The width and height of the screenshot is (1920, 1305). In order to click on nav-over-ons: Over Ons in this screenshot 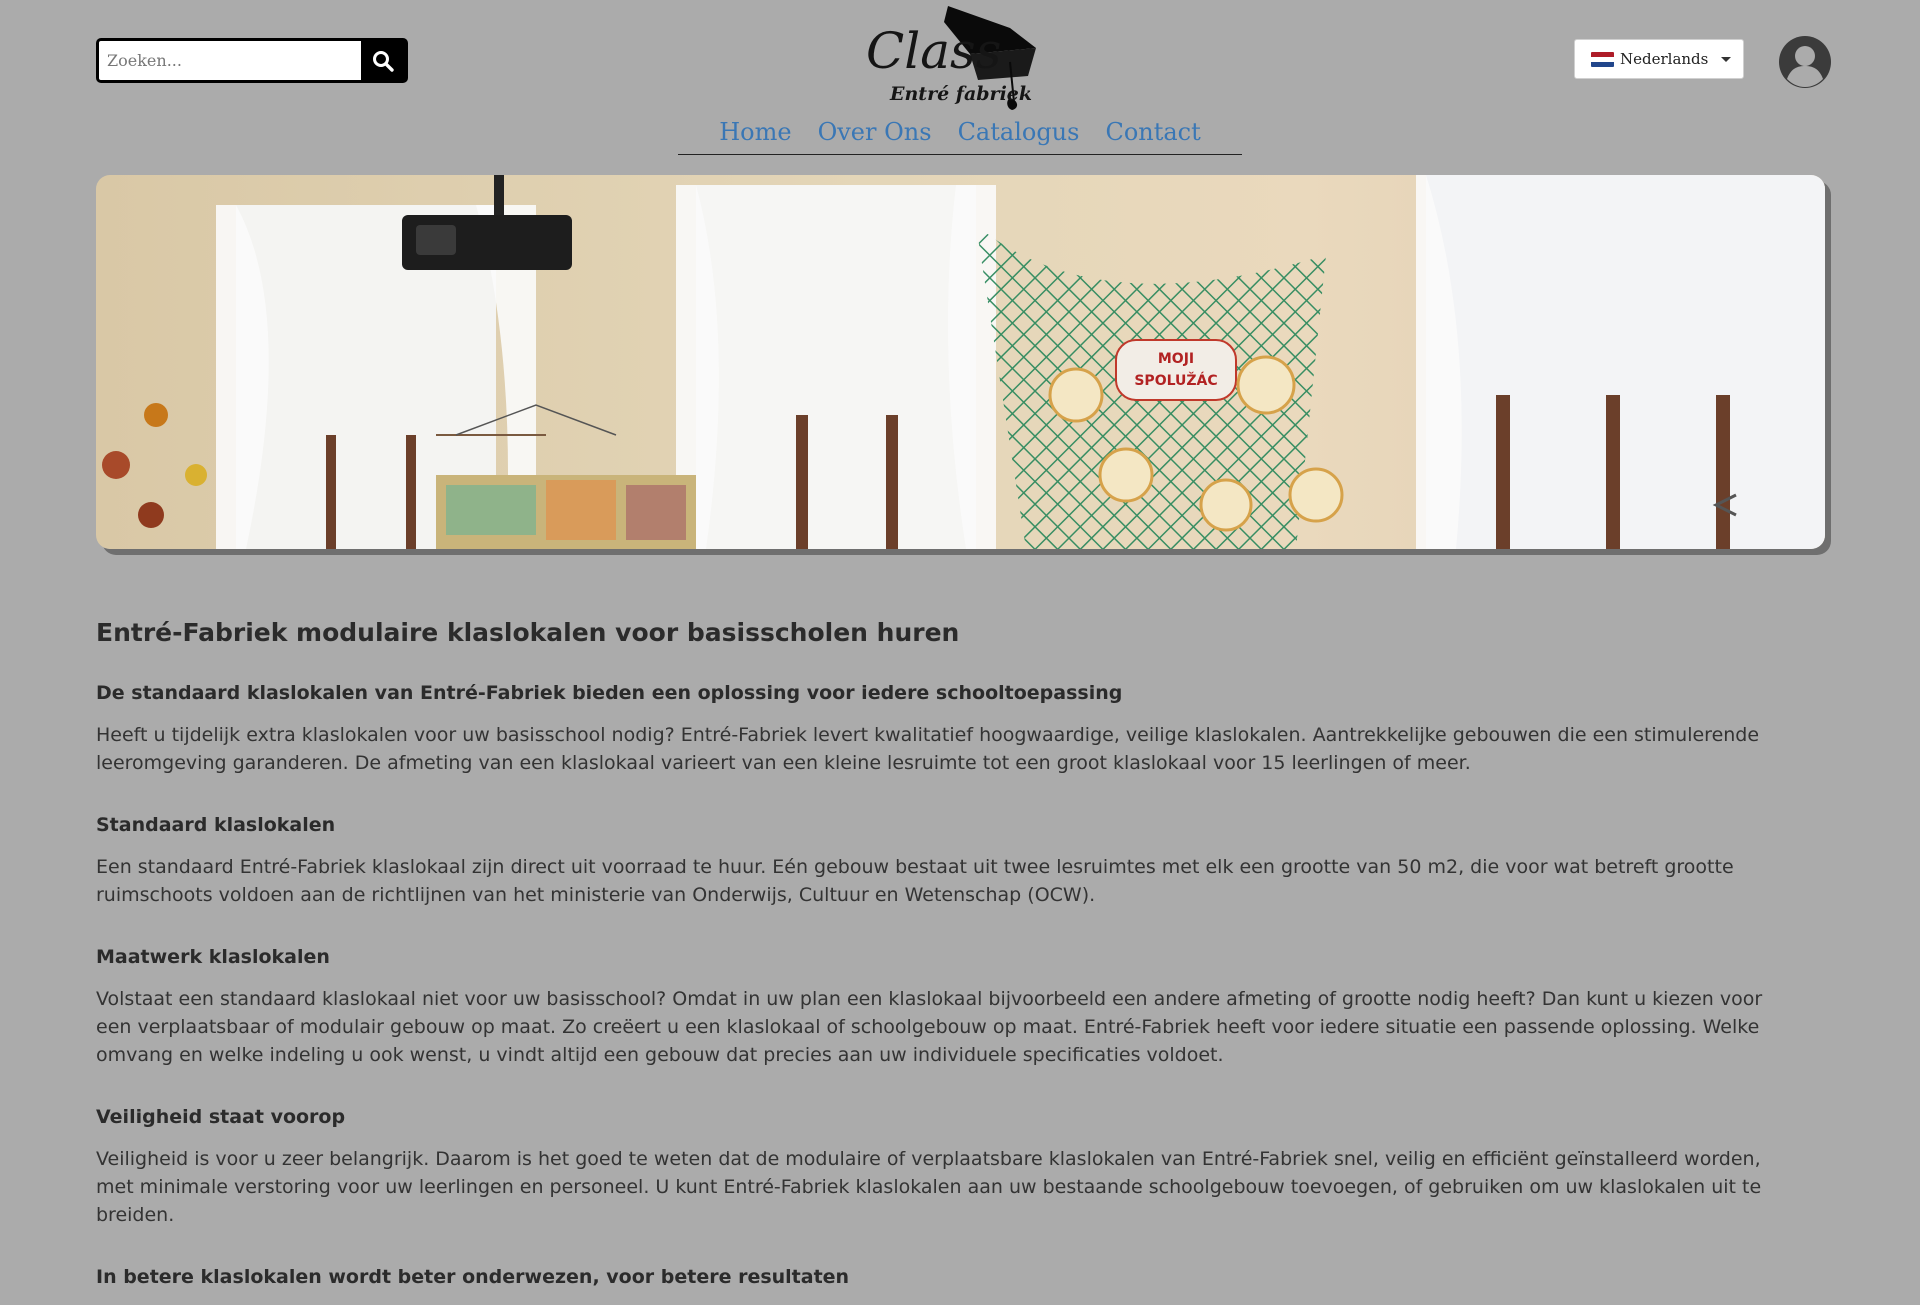, I will do `click(875, 134)`.